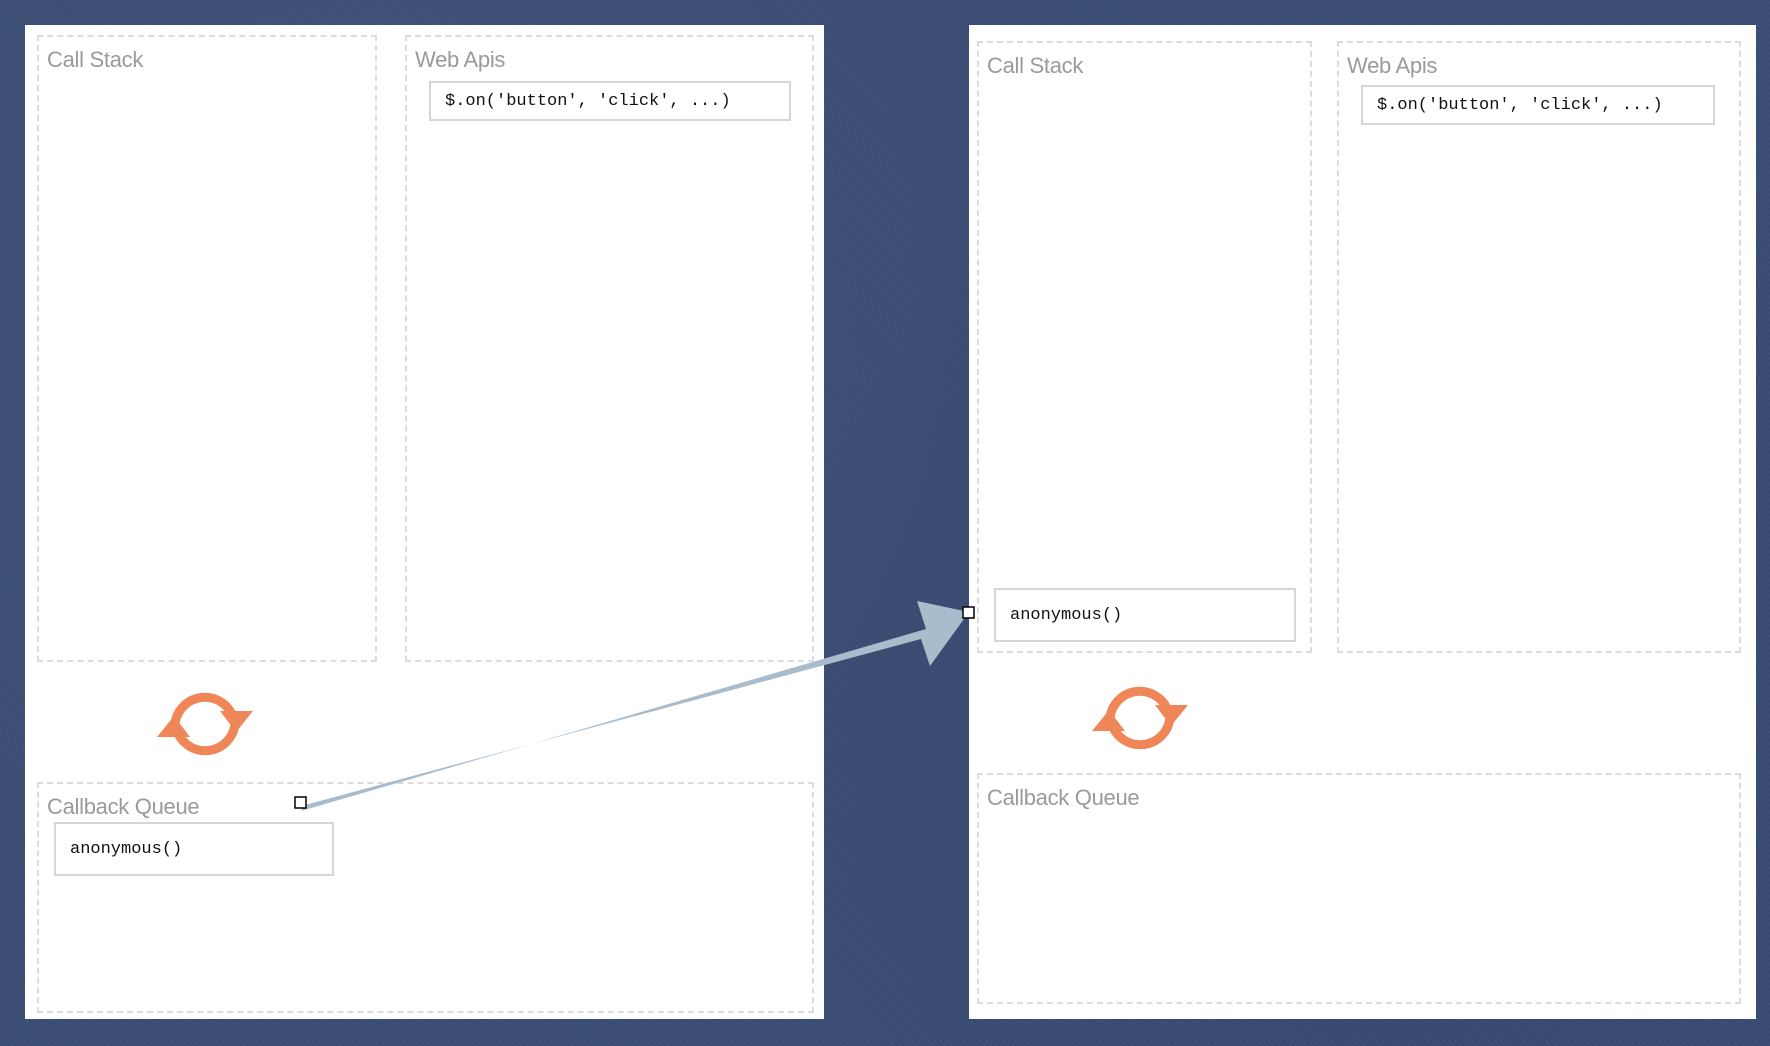 The height and width of the screenshot is (1046, 1770). What do you see at coordinates (1538, 105) in the screenshot?
I see `right-web-api-item: $.on('button', 'click', ...)` at bounding box center [1538, 105].